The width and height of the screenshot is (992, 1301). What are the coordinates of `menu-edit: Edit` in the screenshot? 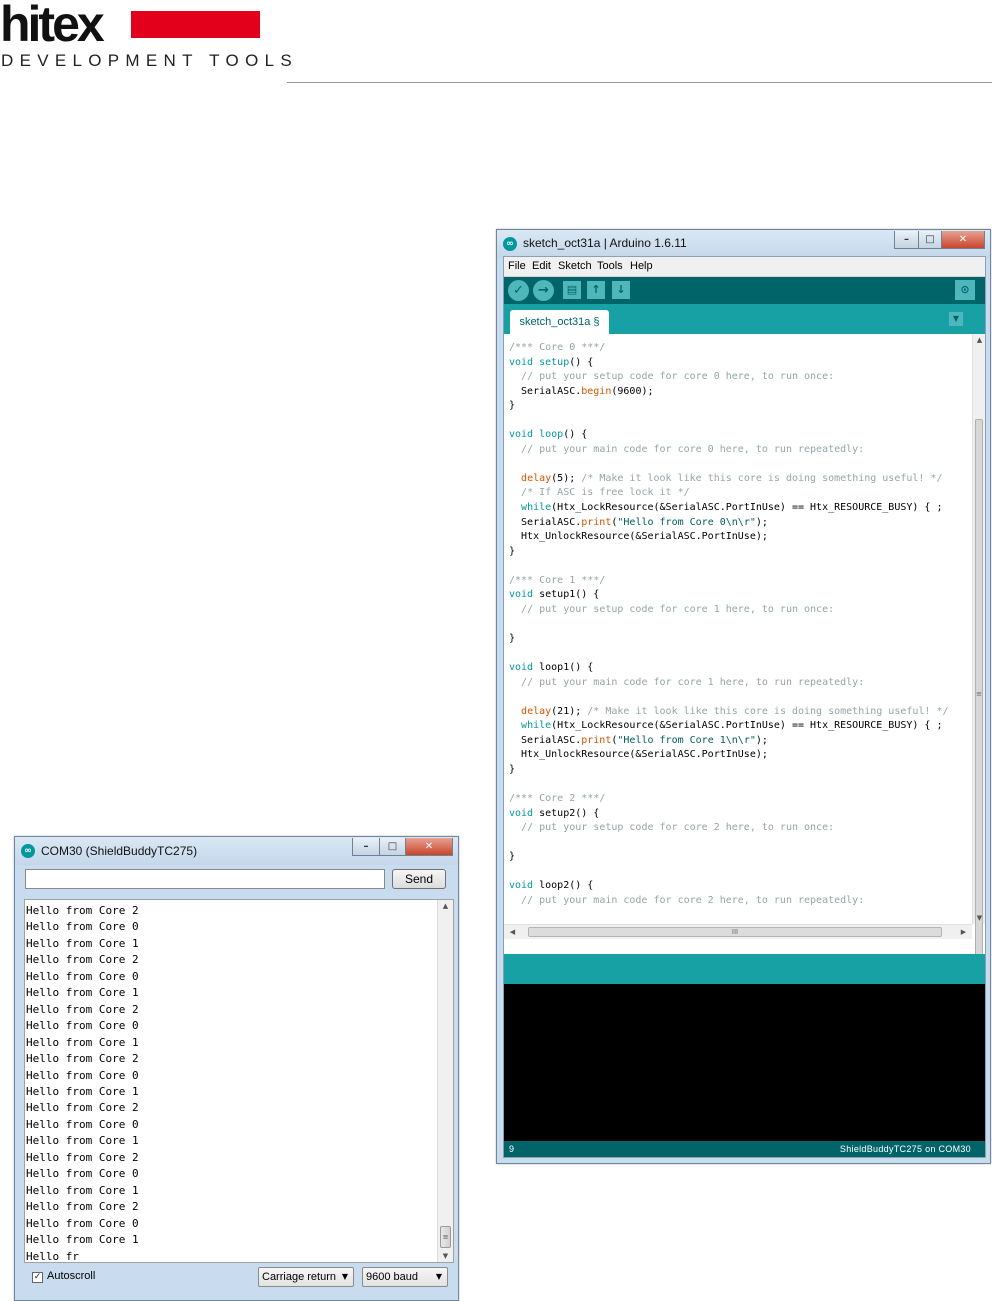 It's located at (541, 266).